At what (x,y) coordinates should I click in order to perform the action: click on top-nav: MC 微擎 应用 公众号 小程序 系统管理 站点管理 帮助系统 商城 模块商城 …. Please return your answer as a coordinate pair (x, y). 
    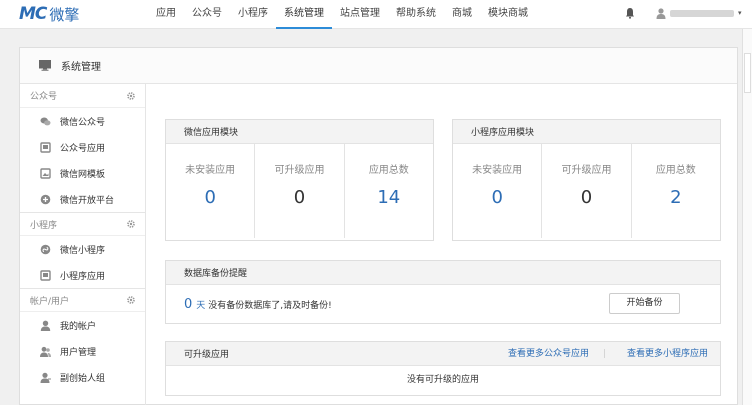
    Looking at the image, I should click on (376, 14).